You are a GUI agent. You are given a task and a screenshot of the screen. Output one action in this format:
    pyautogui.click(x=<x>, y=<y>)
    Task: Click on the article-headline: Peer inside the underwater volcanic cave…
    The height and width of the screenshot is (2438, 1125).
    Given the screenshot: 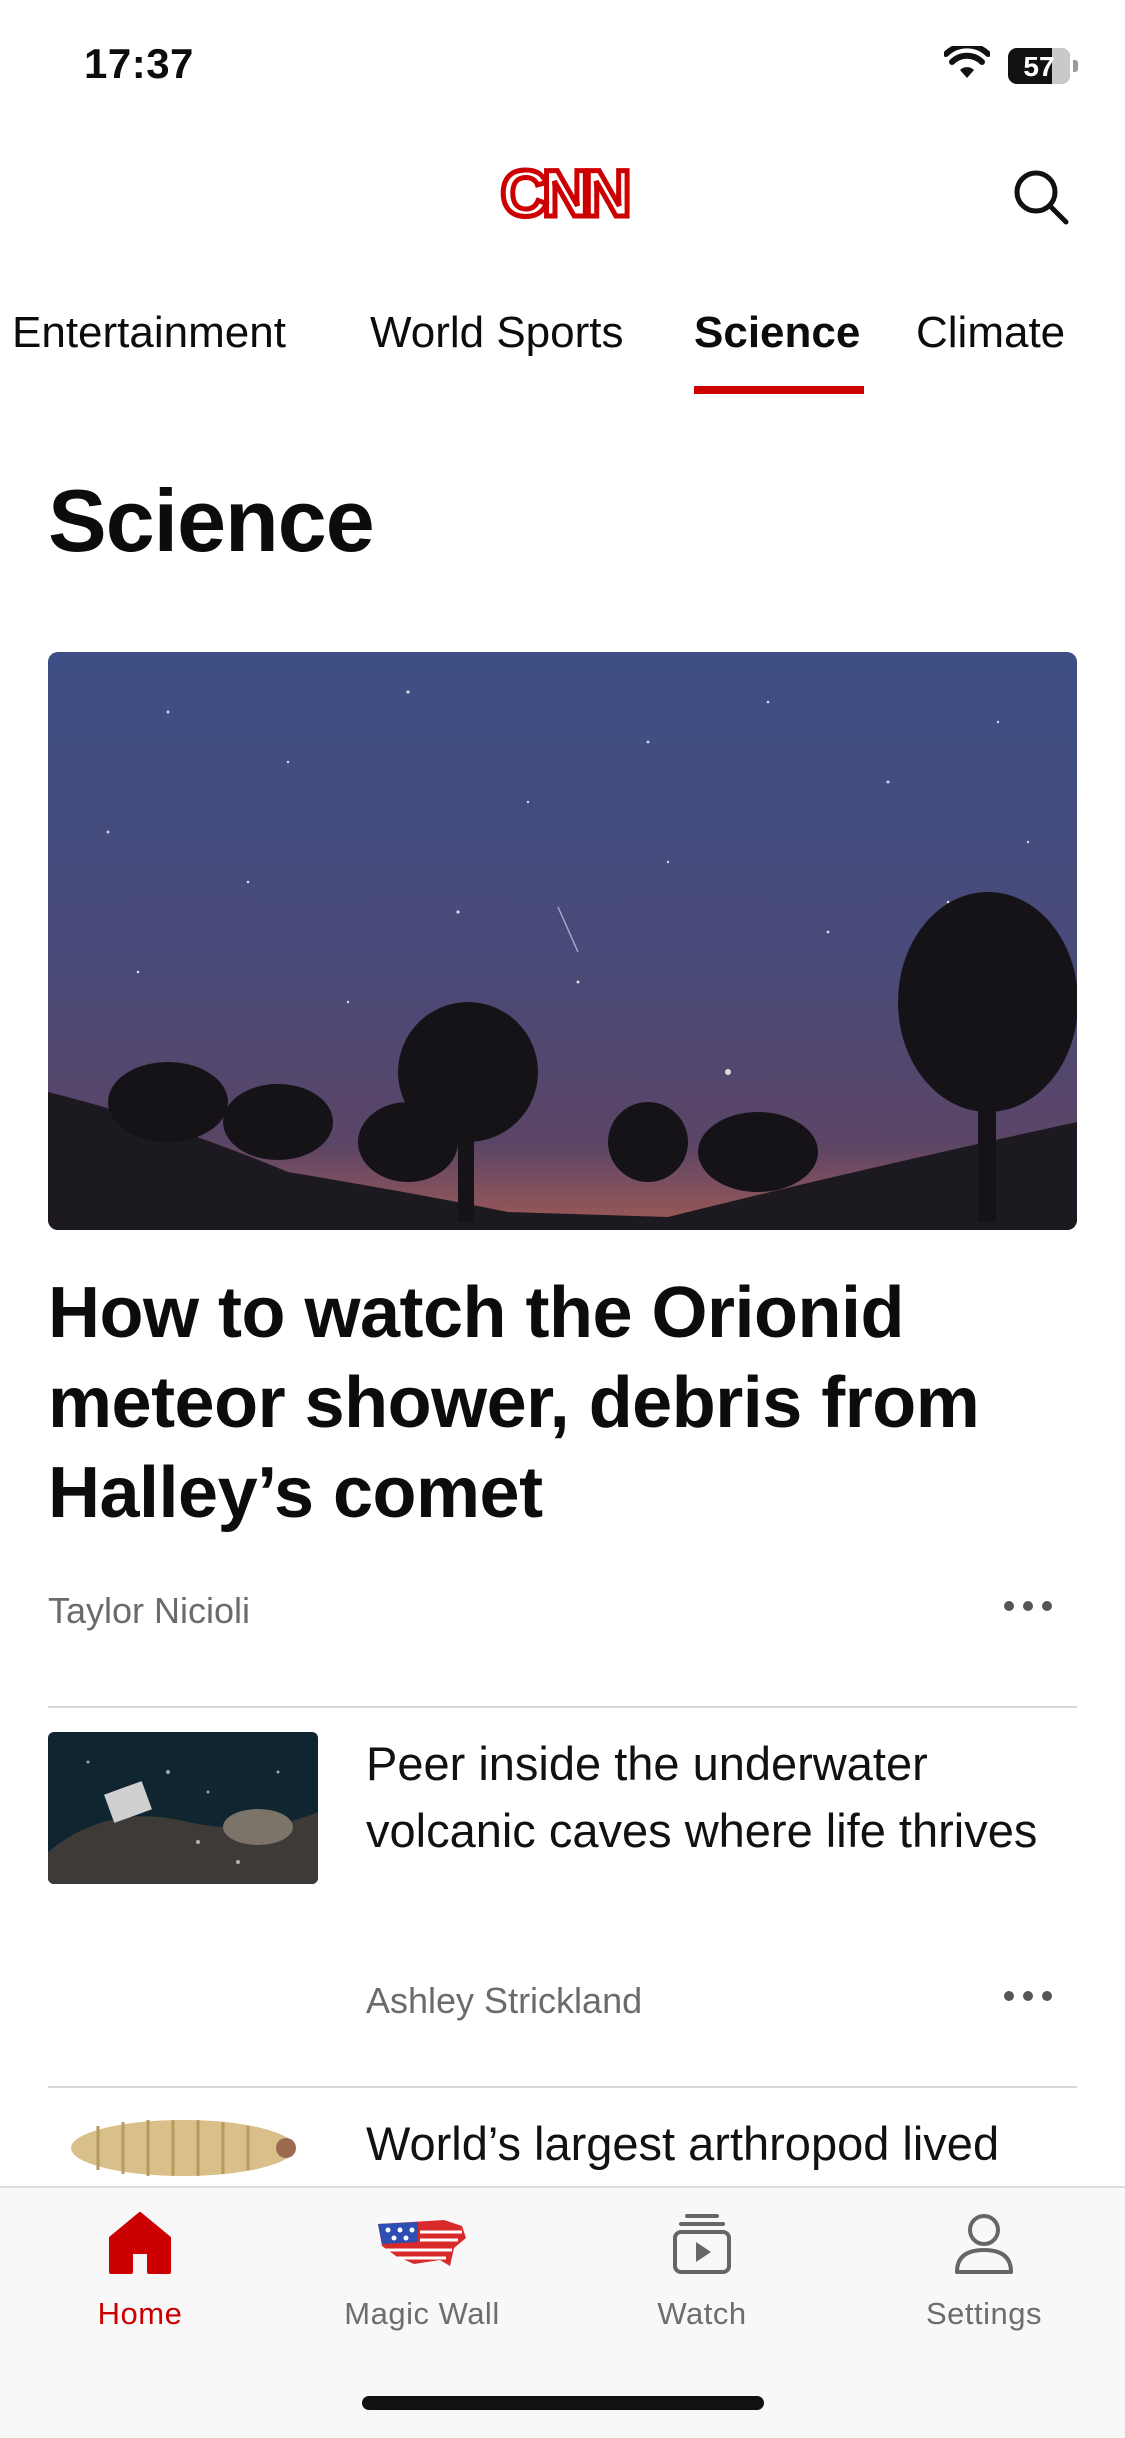 What is the action you would take?
    pyautogui.click(x=716, y=1797)
    